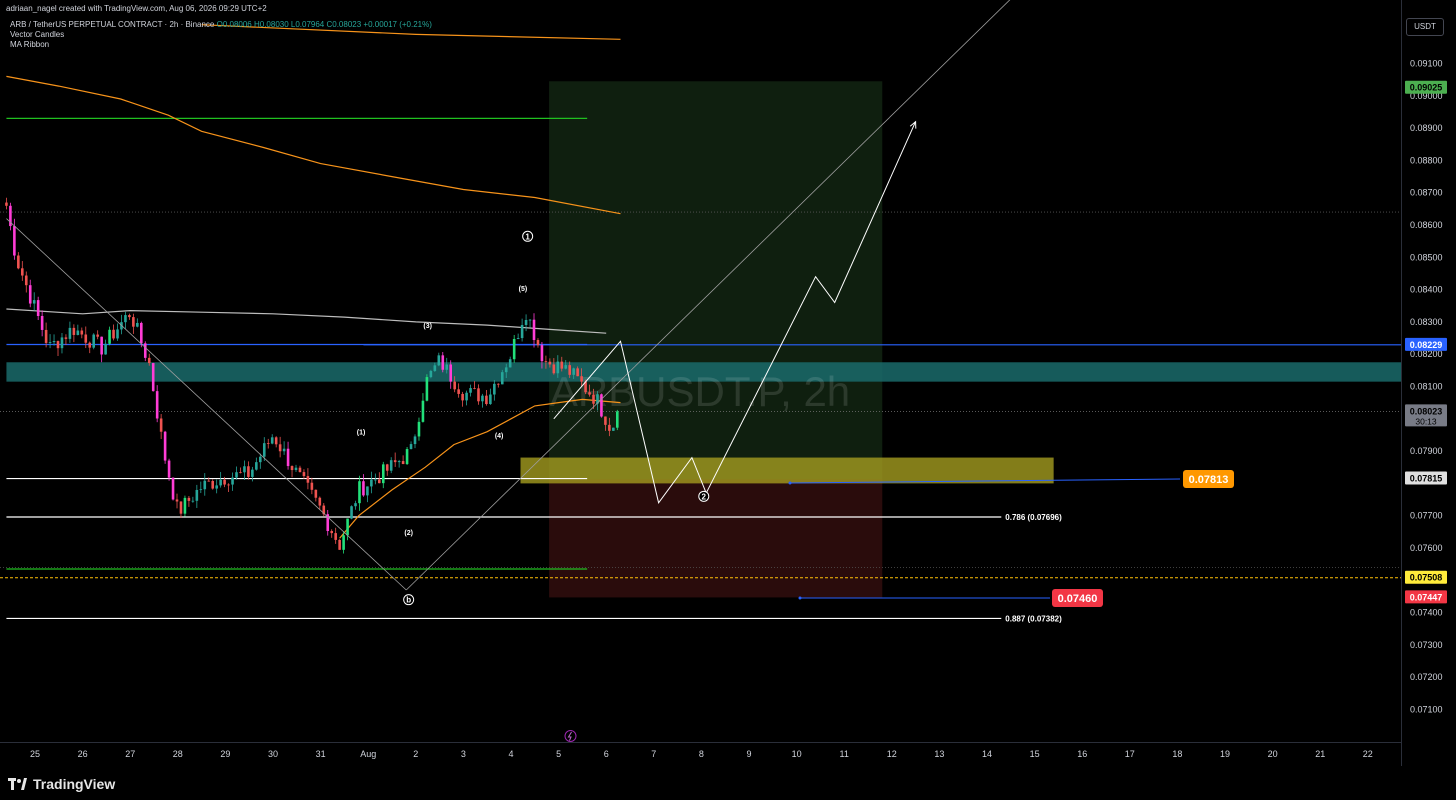 Image resolution: width=1456 pixels, height=800 pixels. Describe the element at coordinates (1426, 597) in the screenshot. I see `price-tag: 0.07447` at that location.